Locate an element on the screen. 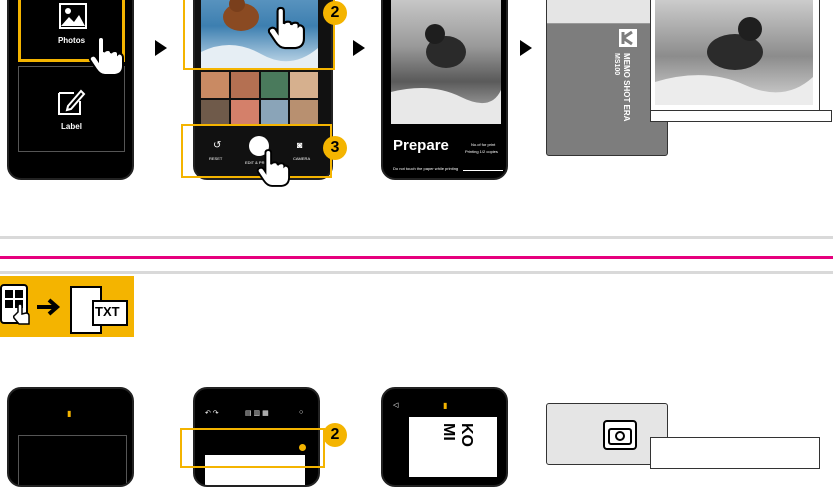 The height and width of the screenshot is (487, 833). txt-label: TXT is located at coordinates (107, 311).